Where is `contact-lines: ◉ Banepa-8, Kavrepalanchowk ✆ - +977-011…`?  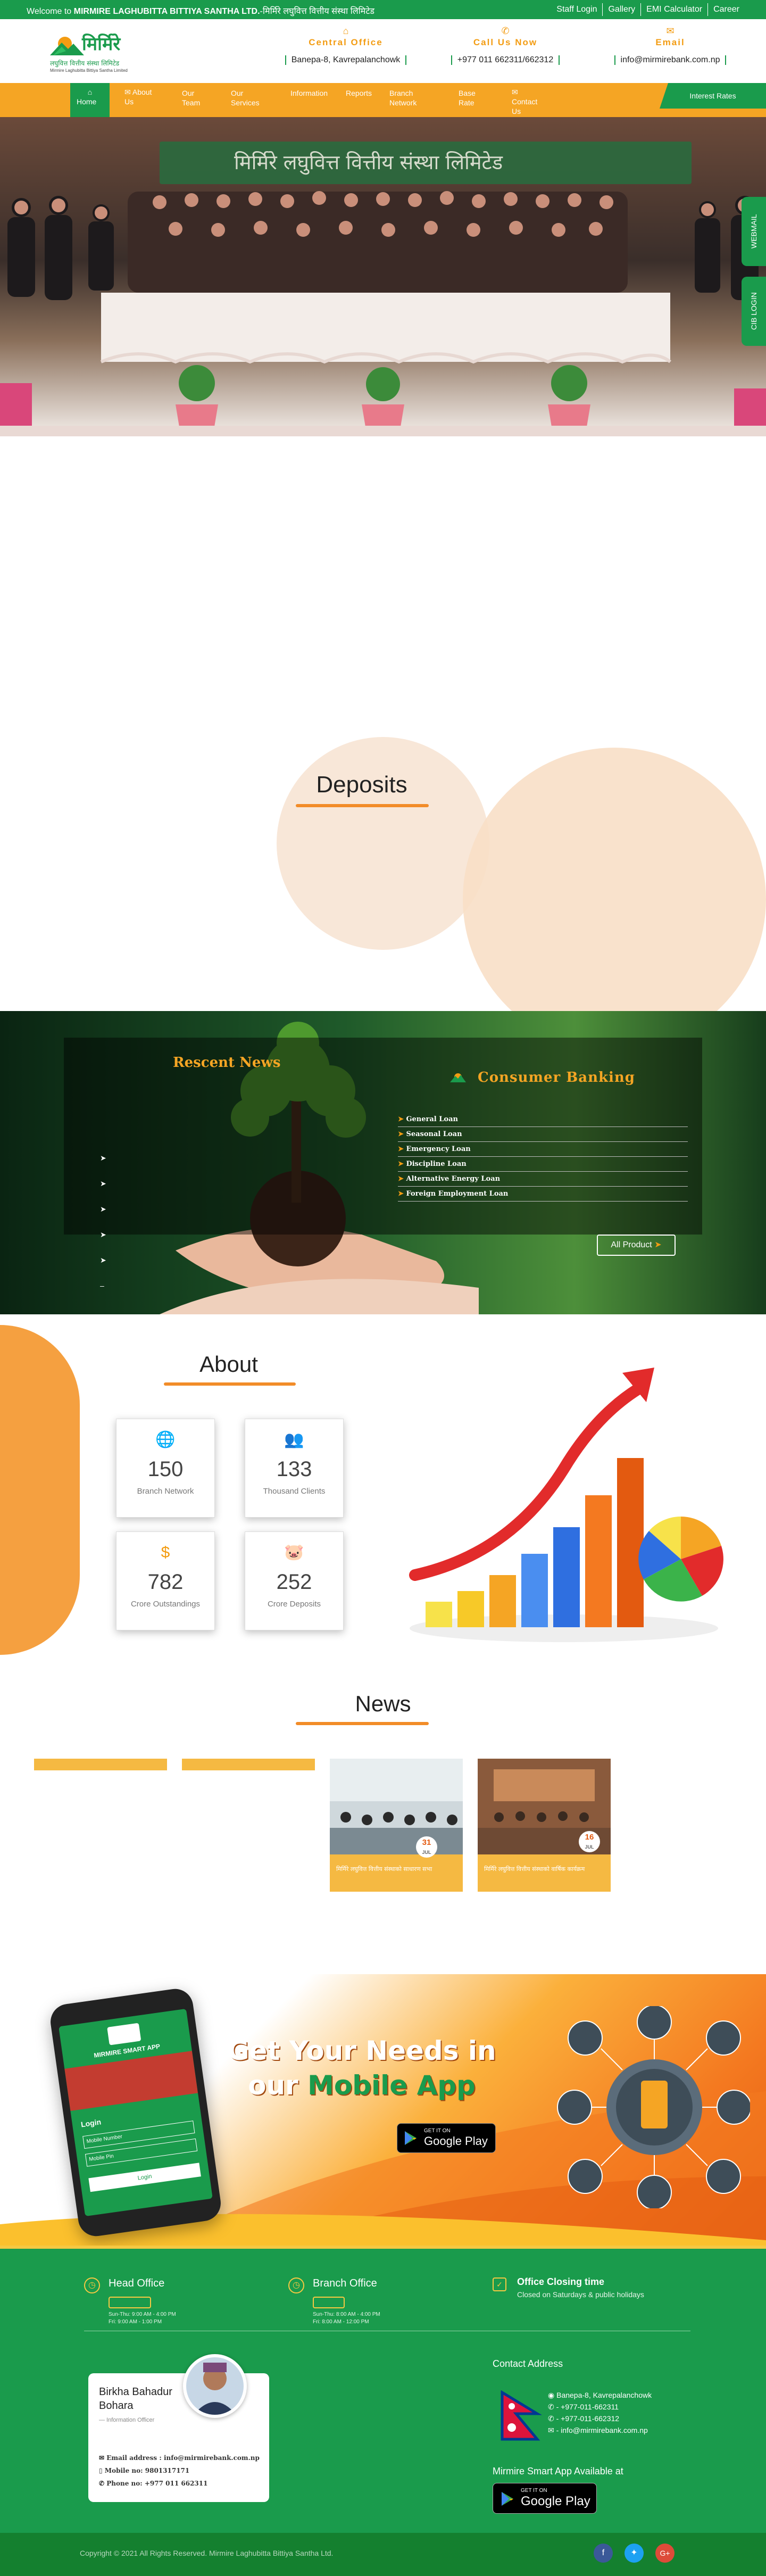
contact-lines: ◉ Banepa-8, Kavrepalanchowk ✆ - +977-011… is located at coordinates (600, 2412).